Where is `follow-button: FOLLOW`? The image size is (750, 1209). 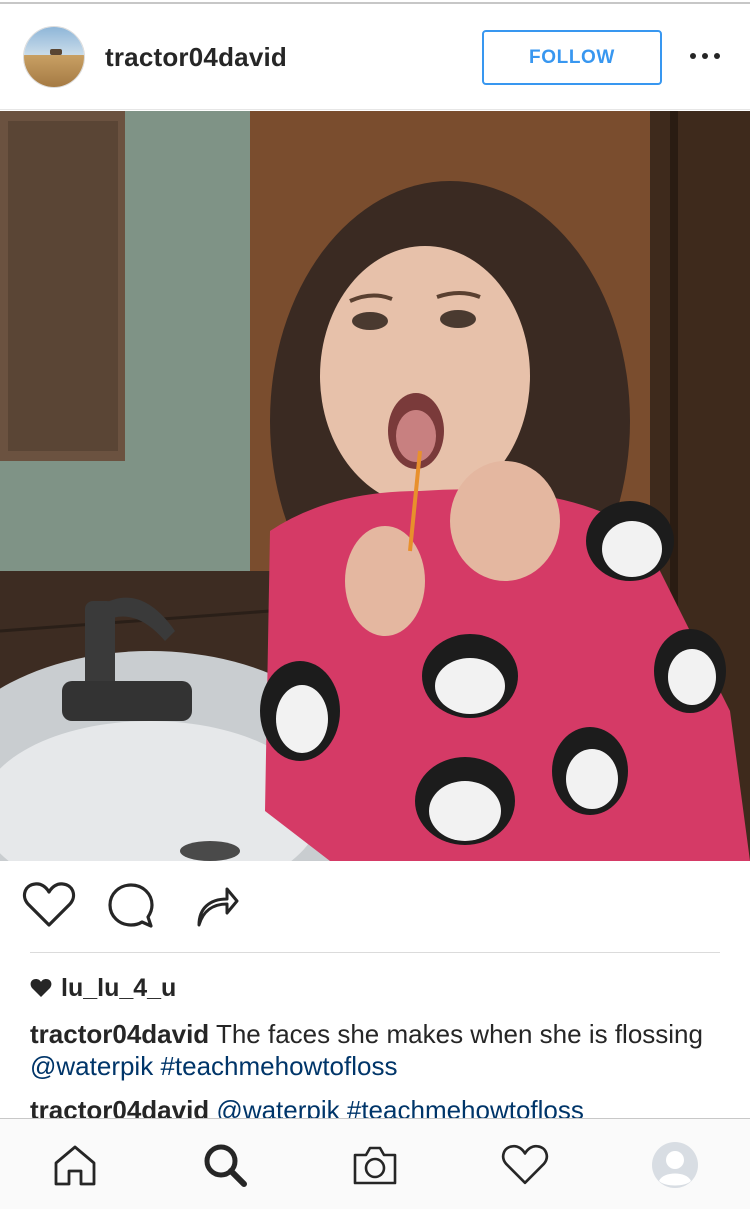 follow-button: FOLLOW is located at coordinates (572, 57).